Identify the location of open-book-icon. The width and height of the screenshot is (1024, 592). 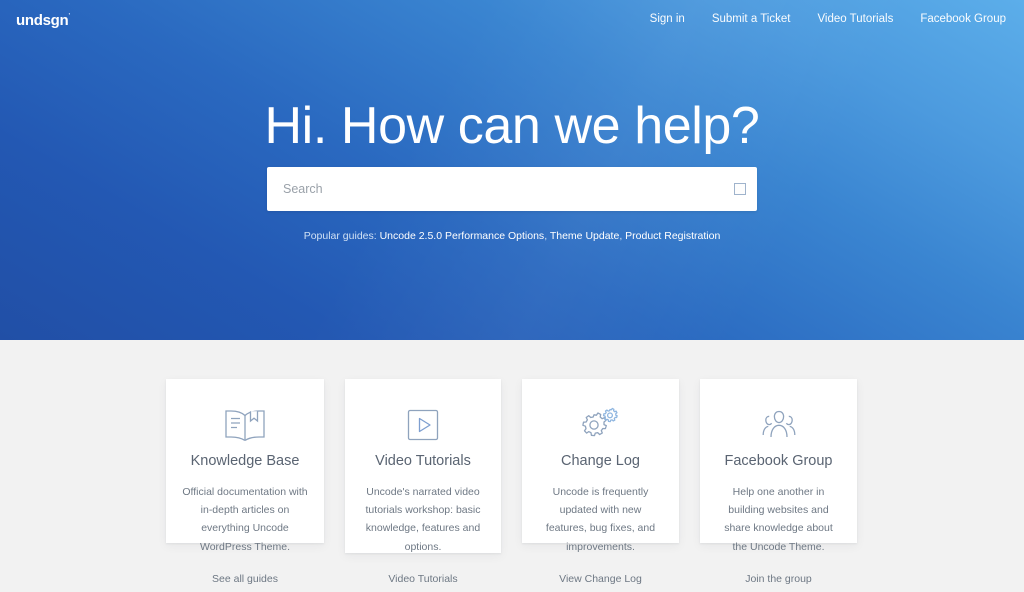
(245, 425).